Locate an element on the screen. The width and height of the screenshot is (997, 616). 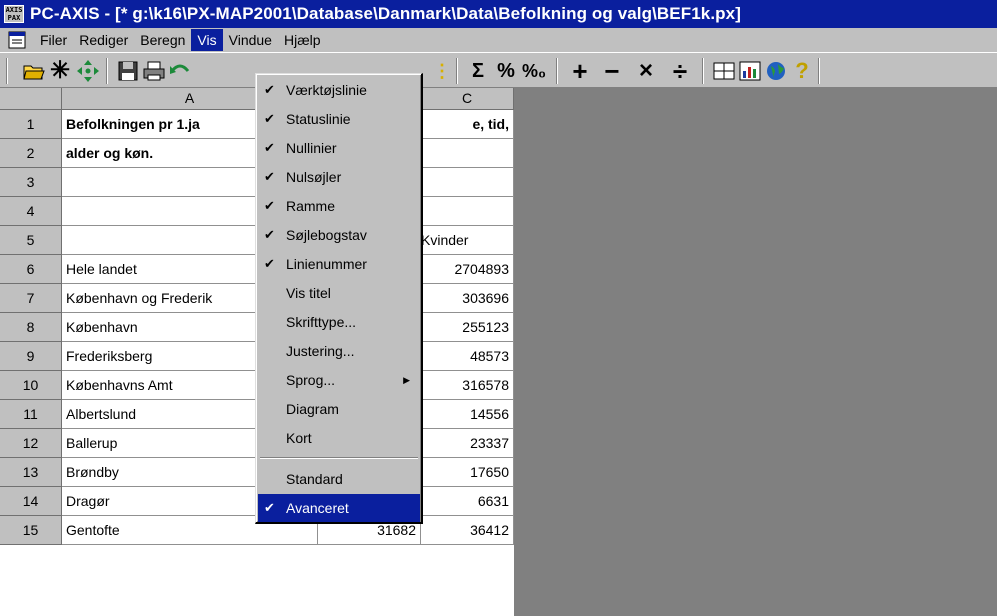
menu-item-label: Diagram is located at coordinates (312, 409).